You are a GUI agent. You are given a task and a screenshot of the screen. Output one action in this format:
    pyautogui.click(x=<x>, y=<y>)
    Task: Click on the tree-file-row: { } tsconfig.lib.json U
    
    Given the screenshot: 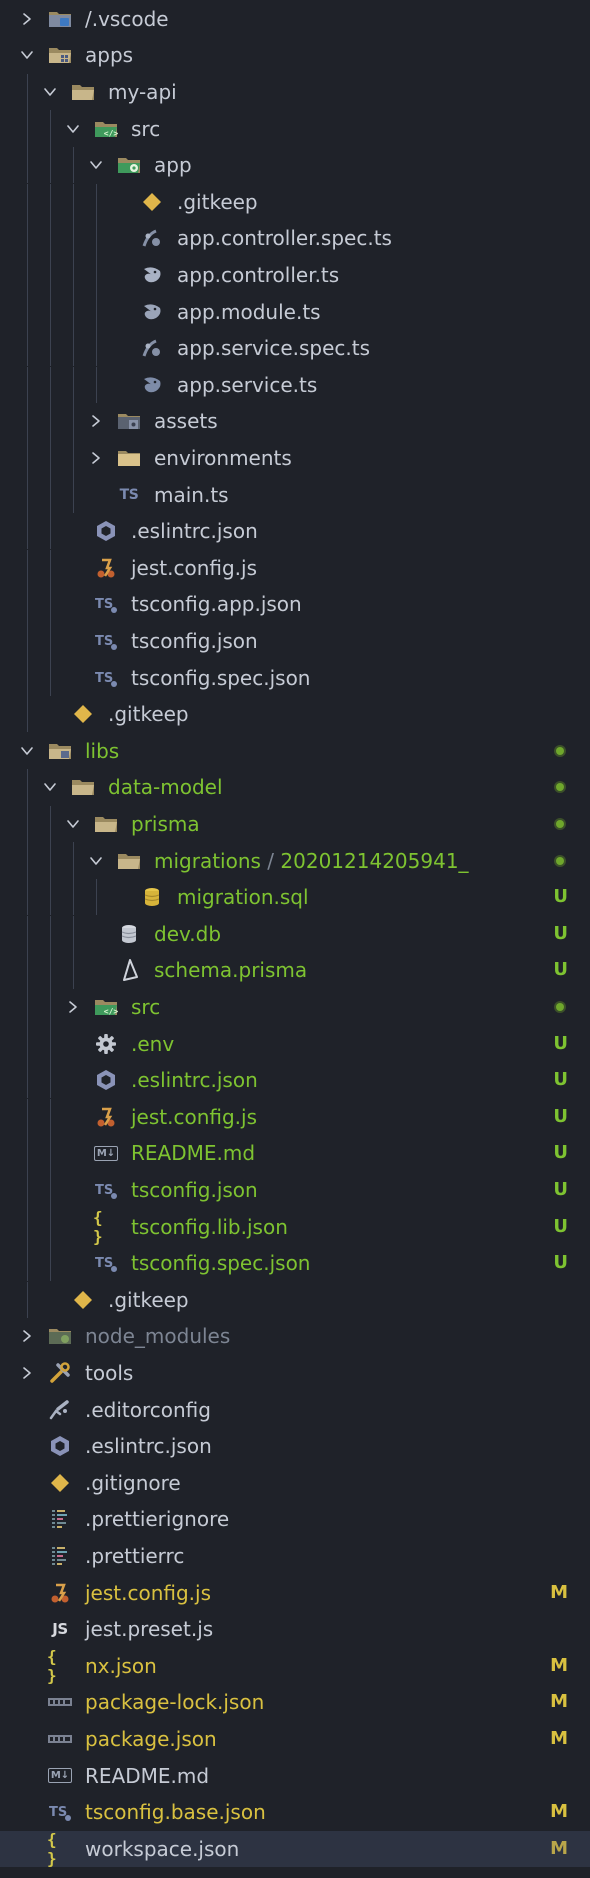 What is the action you would take?
    pyautogui.click(x=295, y=1227)
    